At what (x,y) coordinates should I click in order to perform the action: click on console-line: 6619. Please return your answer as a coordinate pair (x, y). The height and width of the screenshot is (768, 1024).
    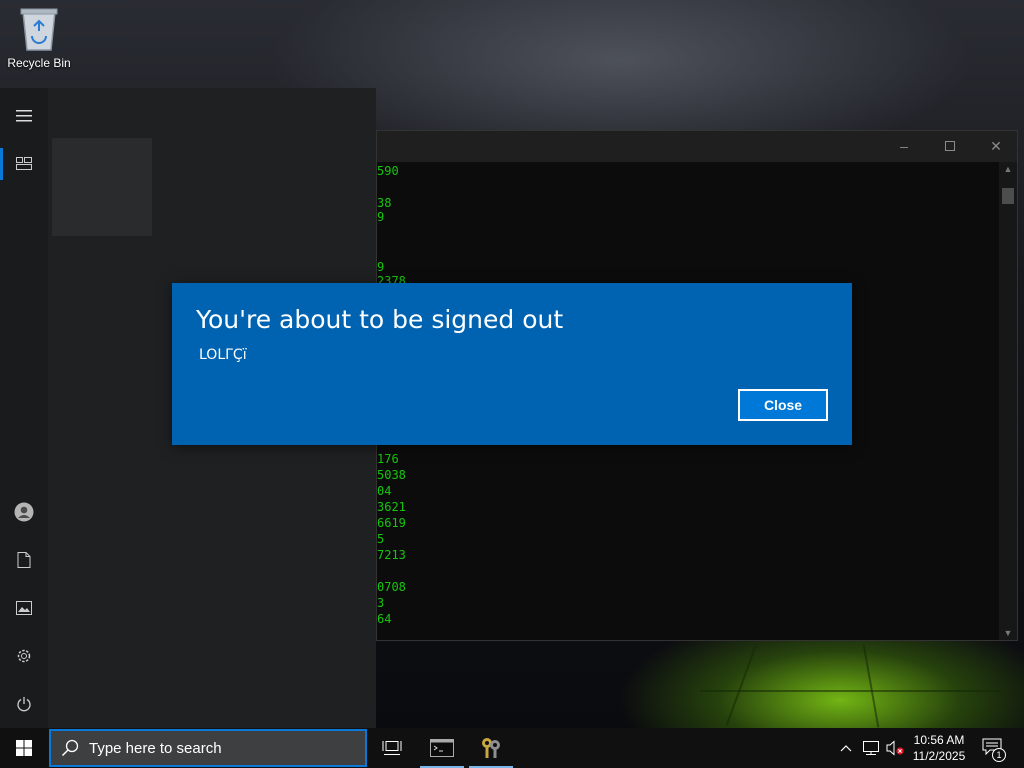
    Looking at the image, I should click on (391, 523).